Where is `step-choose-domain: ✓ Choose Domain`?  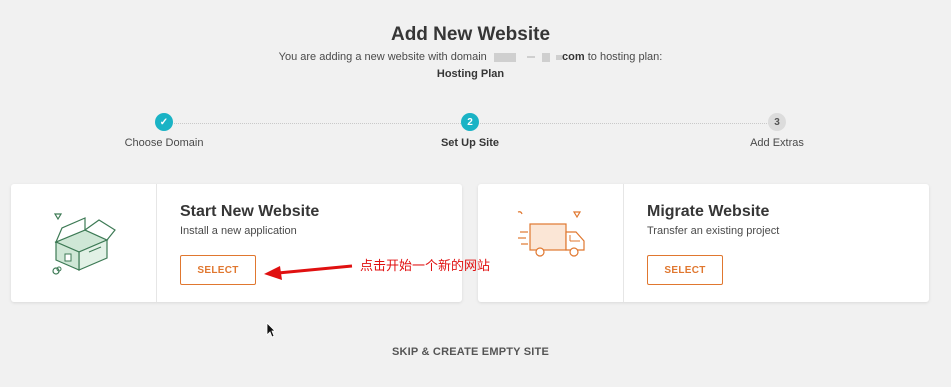 step-choose-domain: ✓ Choose Domain is located at coordinates (164, 131).